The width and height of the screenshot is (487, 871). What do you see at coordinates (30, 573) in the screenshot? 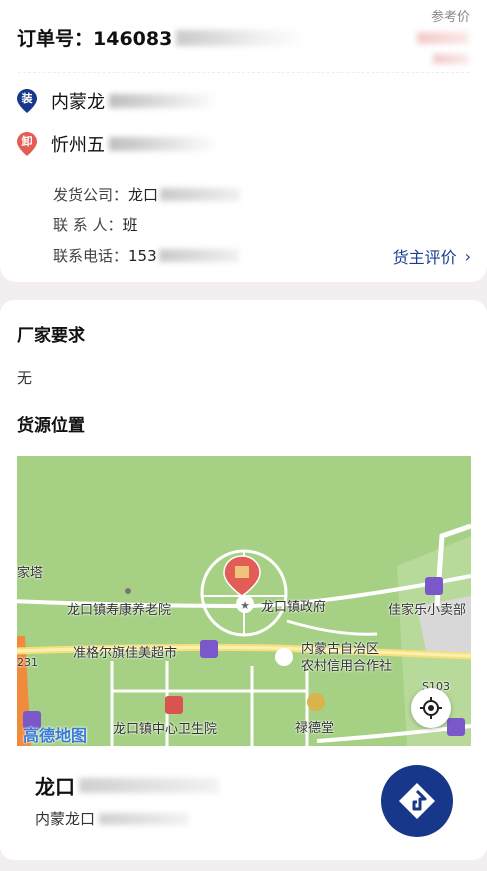
I see `map-label: 家塔` at bounding box center [30, 573].